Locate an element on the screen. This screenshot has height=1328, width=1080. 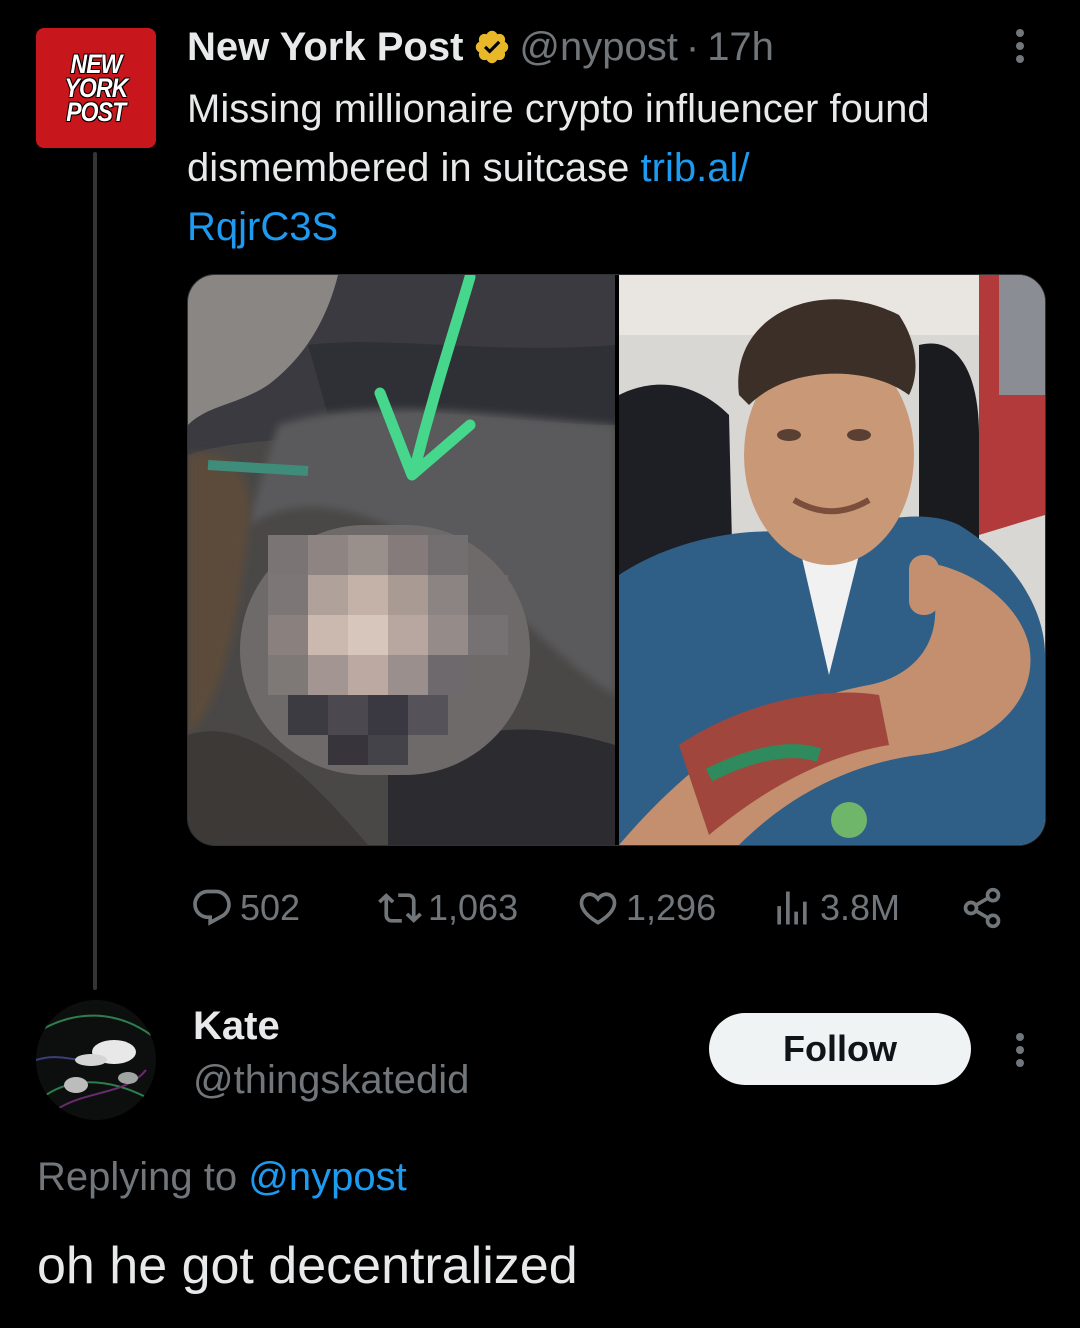
reply-button: 502 is located at coordinates (245, 908).